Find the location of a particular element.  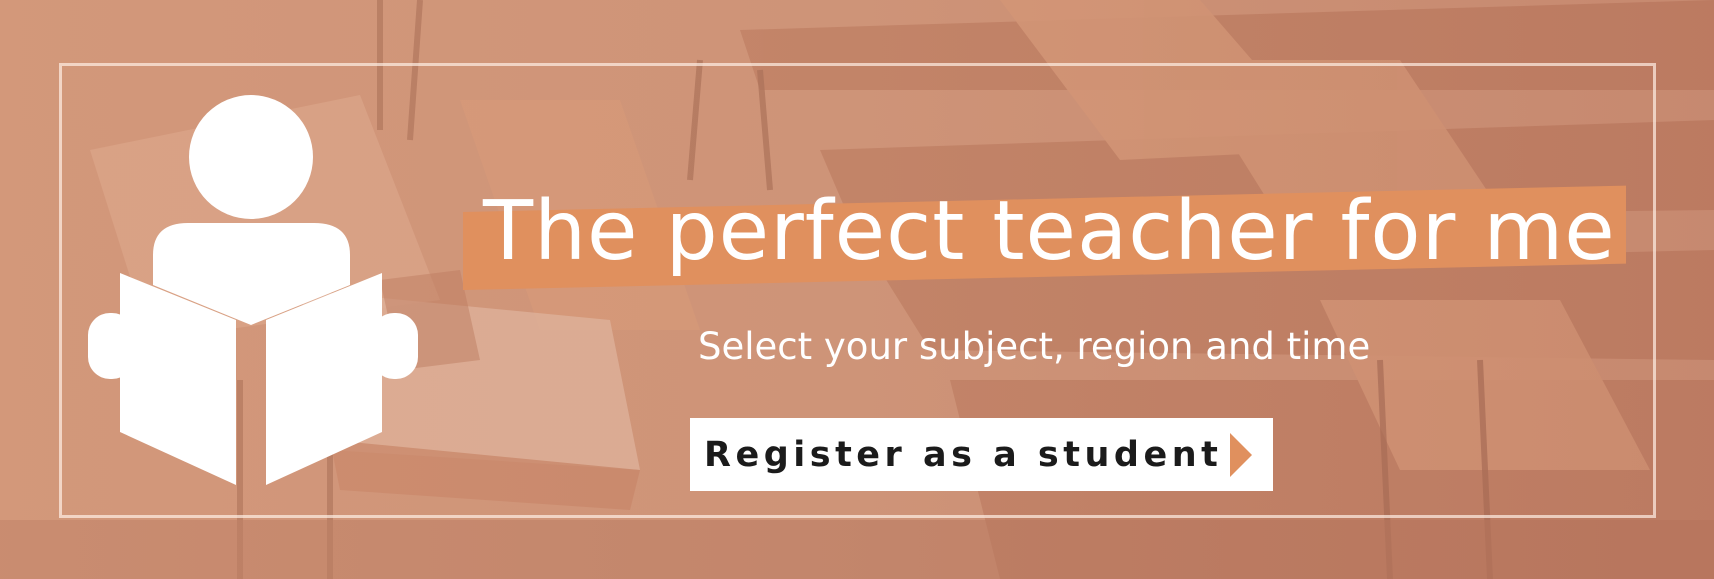

headline: The perfect teacher for me is located at coordinates (1049, 231).